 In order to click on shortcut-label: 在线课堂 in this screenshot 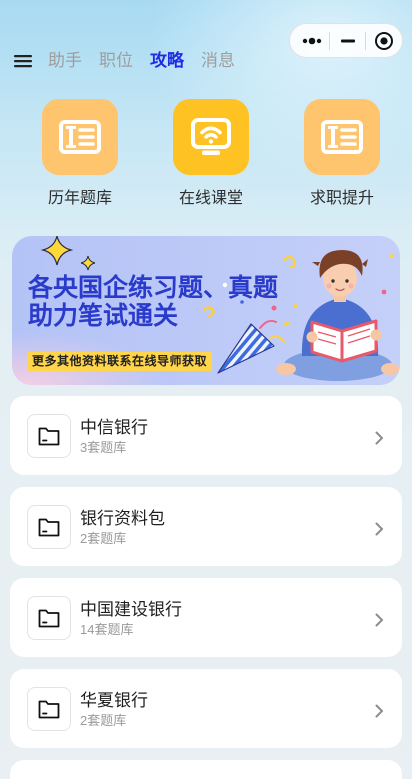, I will do `click(210, 198)`.